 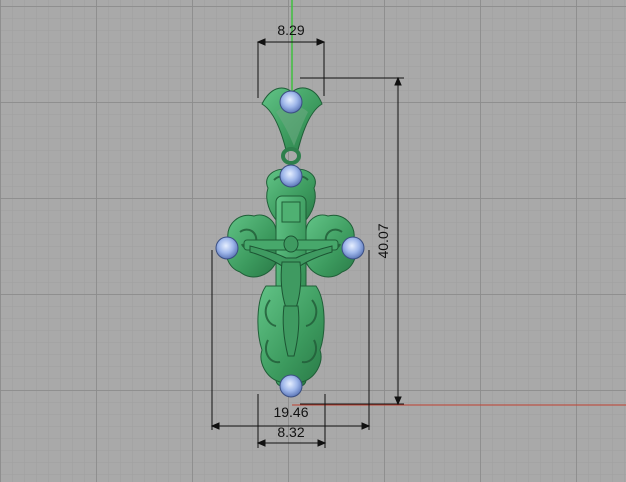 I want to click on gem-top-bail, so click(x=291, y=102).